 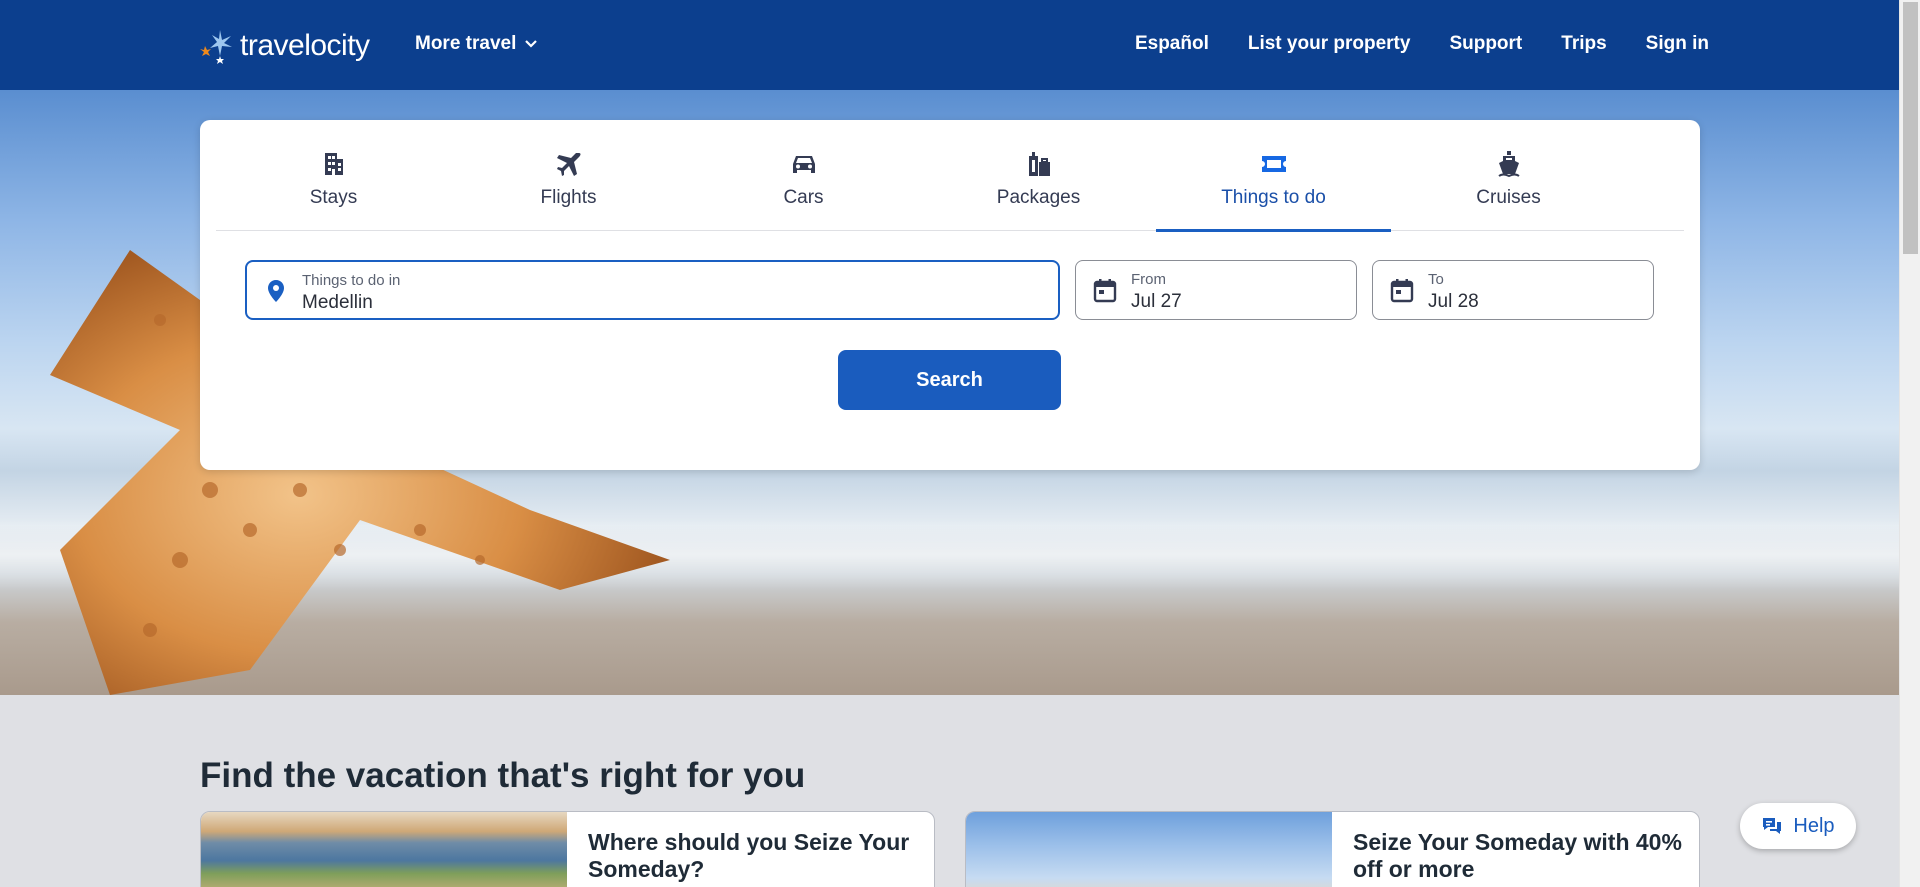 What do you see at coordinates (531, 44) in the screenshot?
I see `chevron-down-icon` at bounding box center [531, 44].